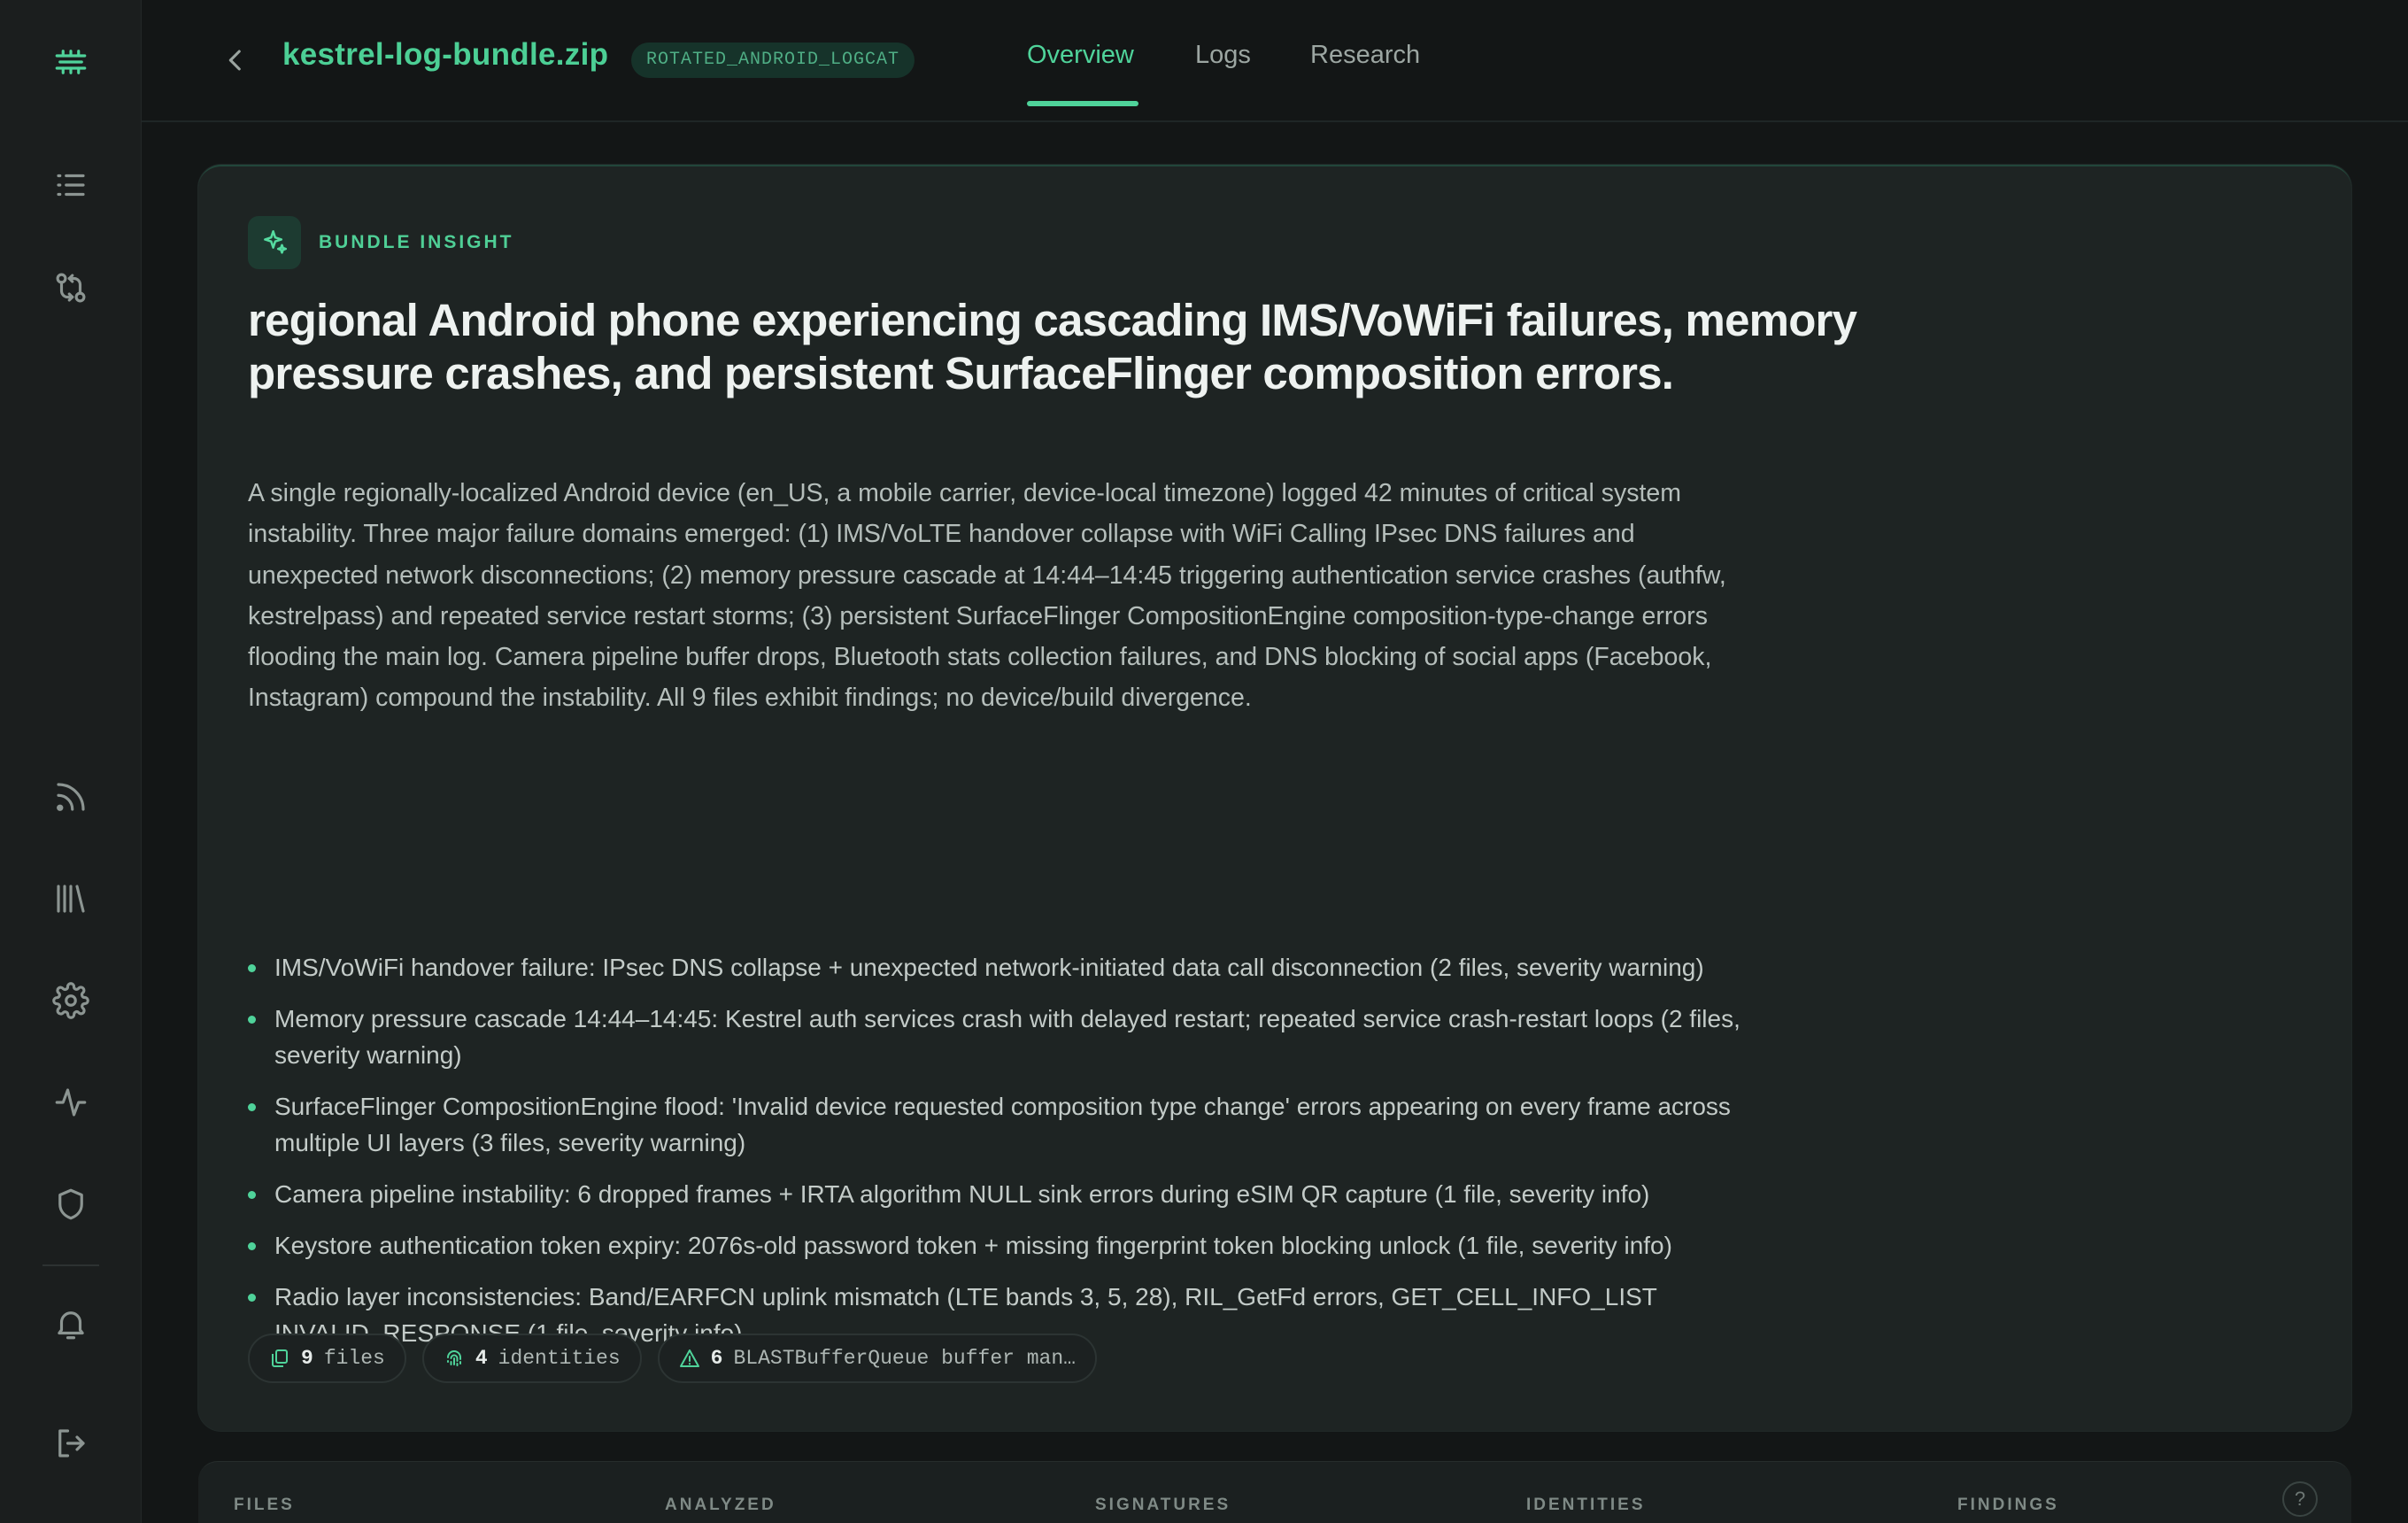 This screenshot has width=2408, height=1523. I want to click on library-icon, so click(71, 898).